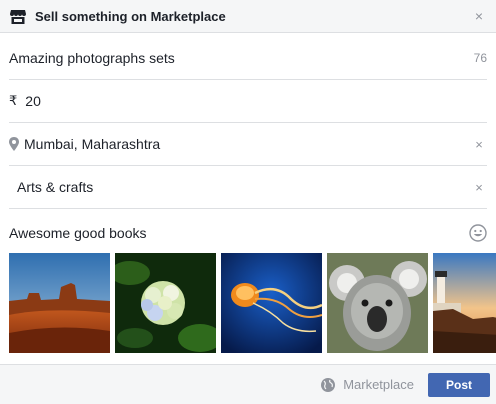 Image resolution: width=496 pixels, height=404 pixels. I want to click on location-input: Mumbai, Maharashtra, so click(247, 144).